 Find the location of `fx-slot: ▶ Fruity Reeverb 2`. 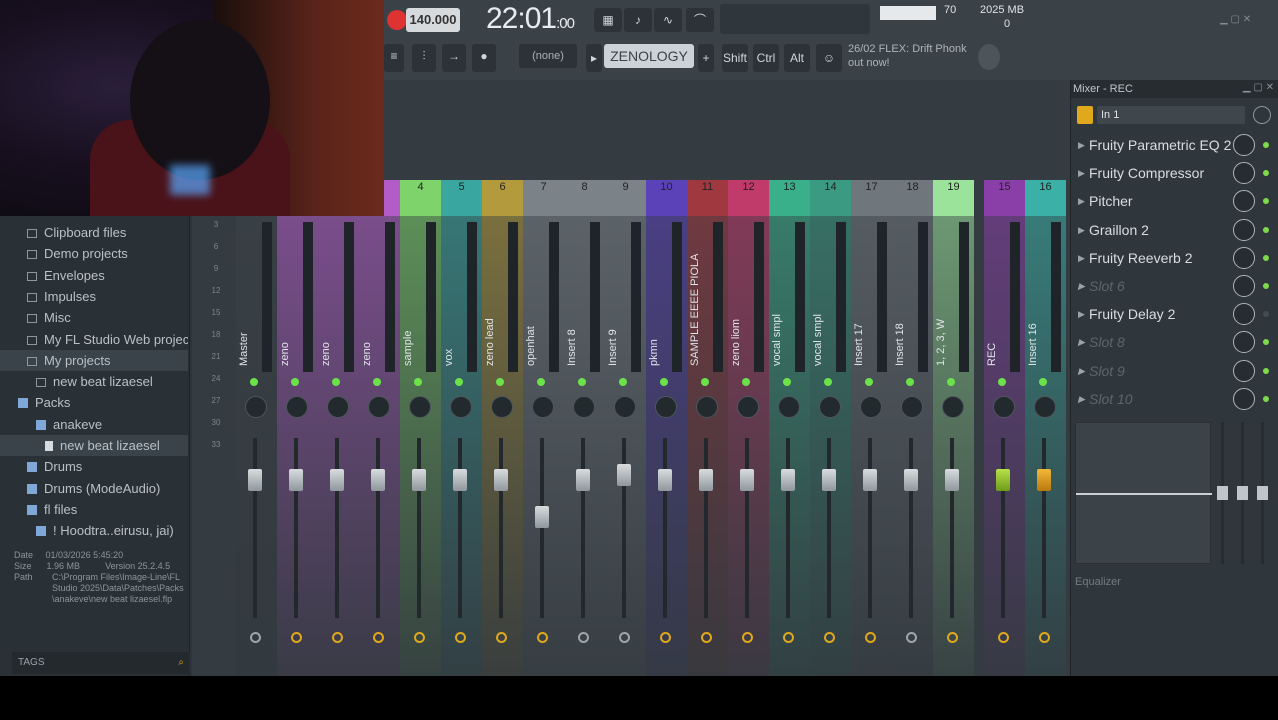

fx-slot: ▶ Fruity Reeverb 2 is located at coordinates (1175, 258).